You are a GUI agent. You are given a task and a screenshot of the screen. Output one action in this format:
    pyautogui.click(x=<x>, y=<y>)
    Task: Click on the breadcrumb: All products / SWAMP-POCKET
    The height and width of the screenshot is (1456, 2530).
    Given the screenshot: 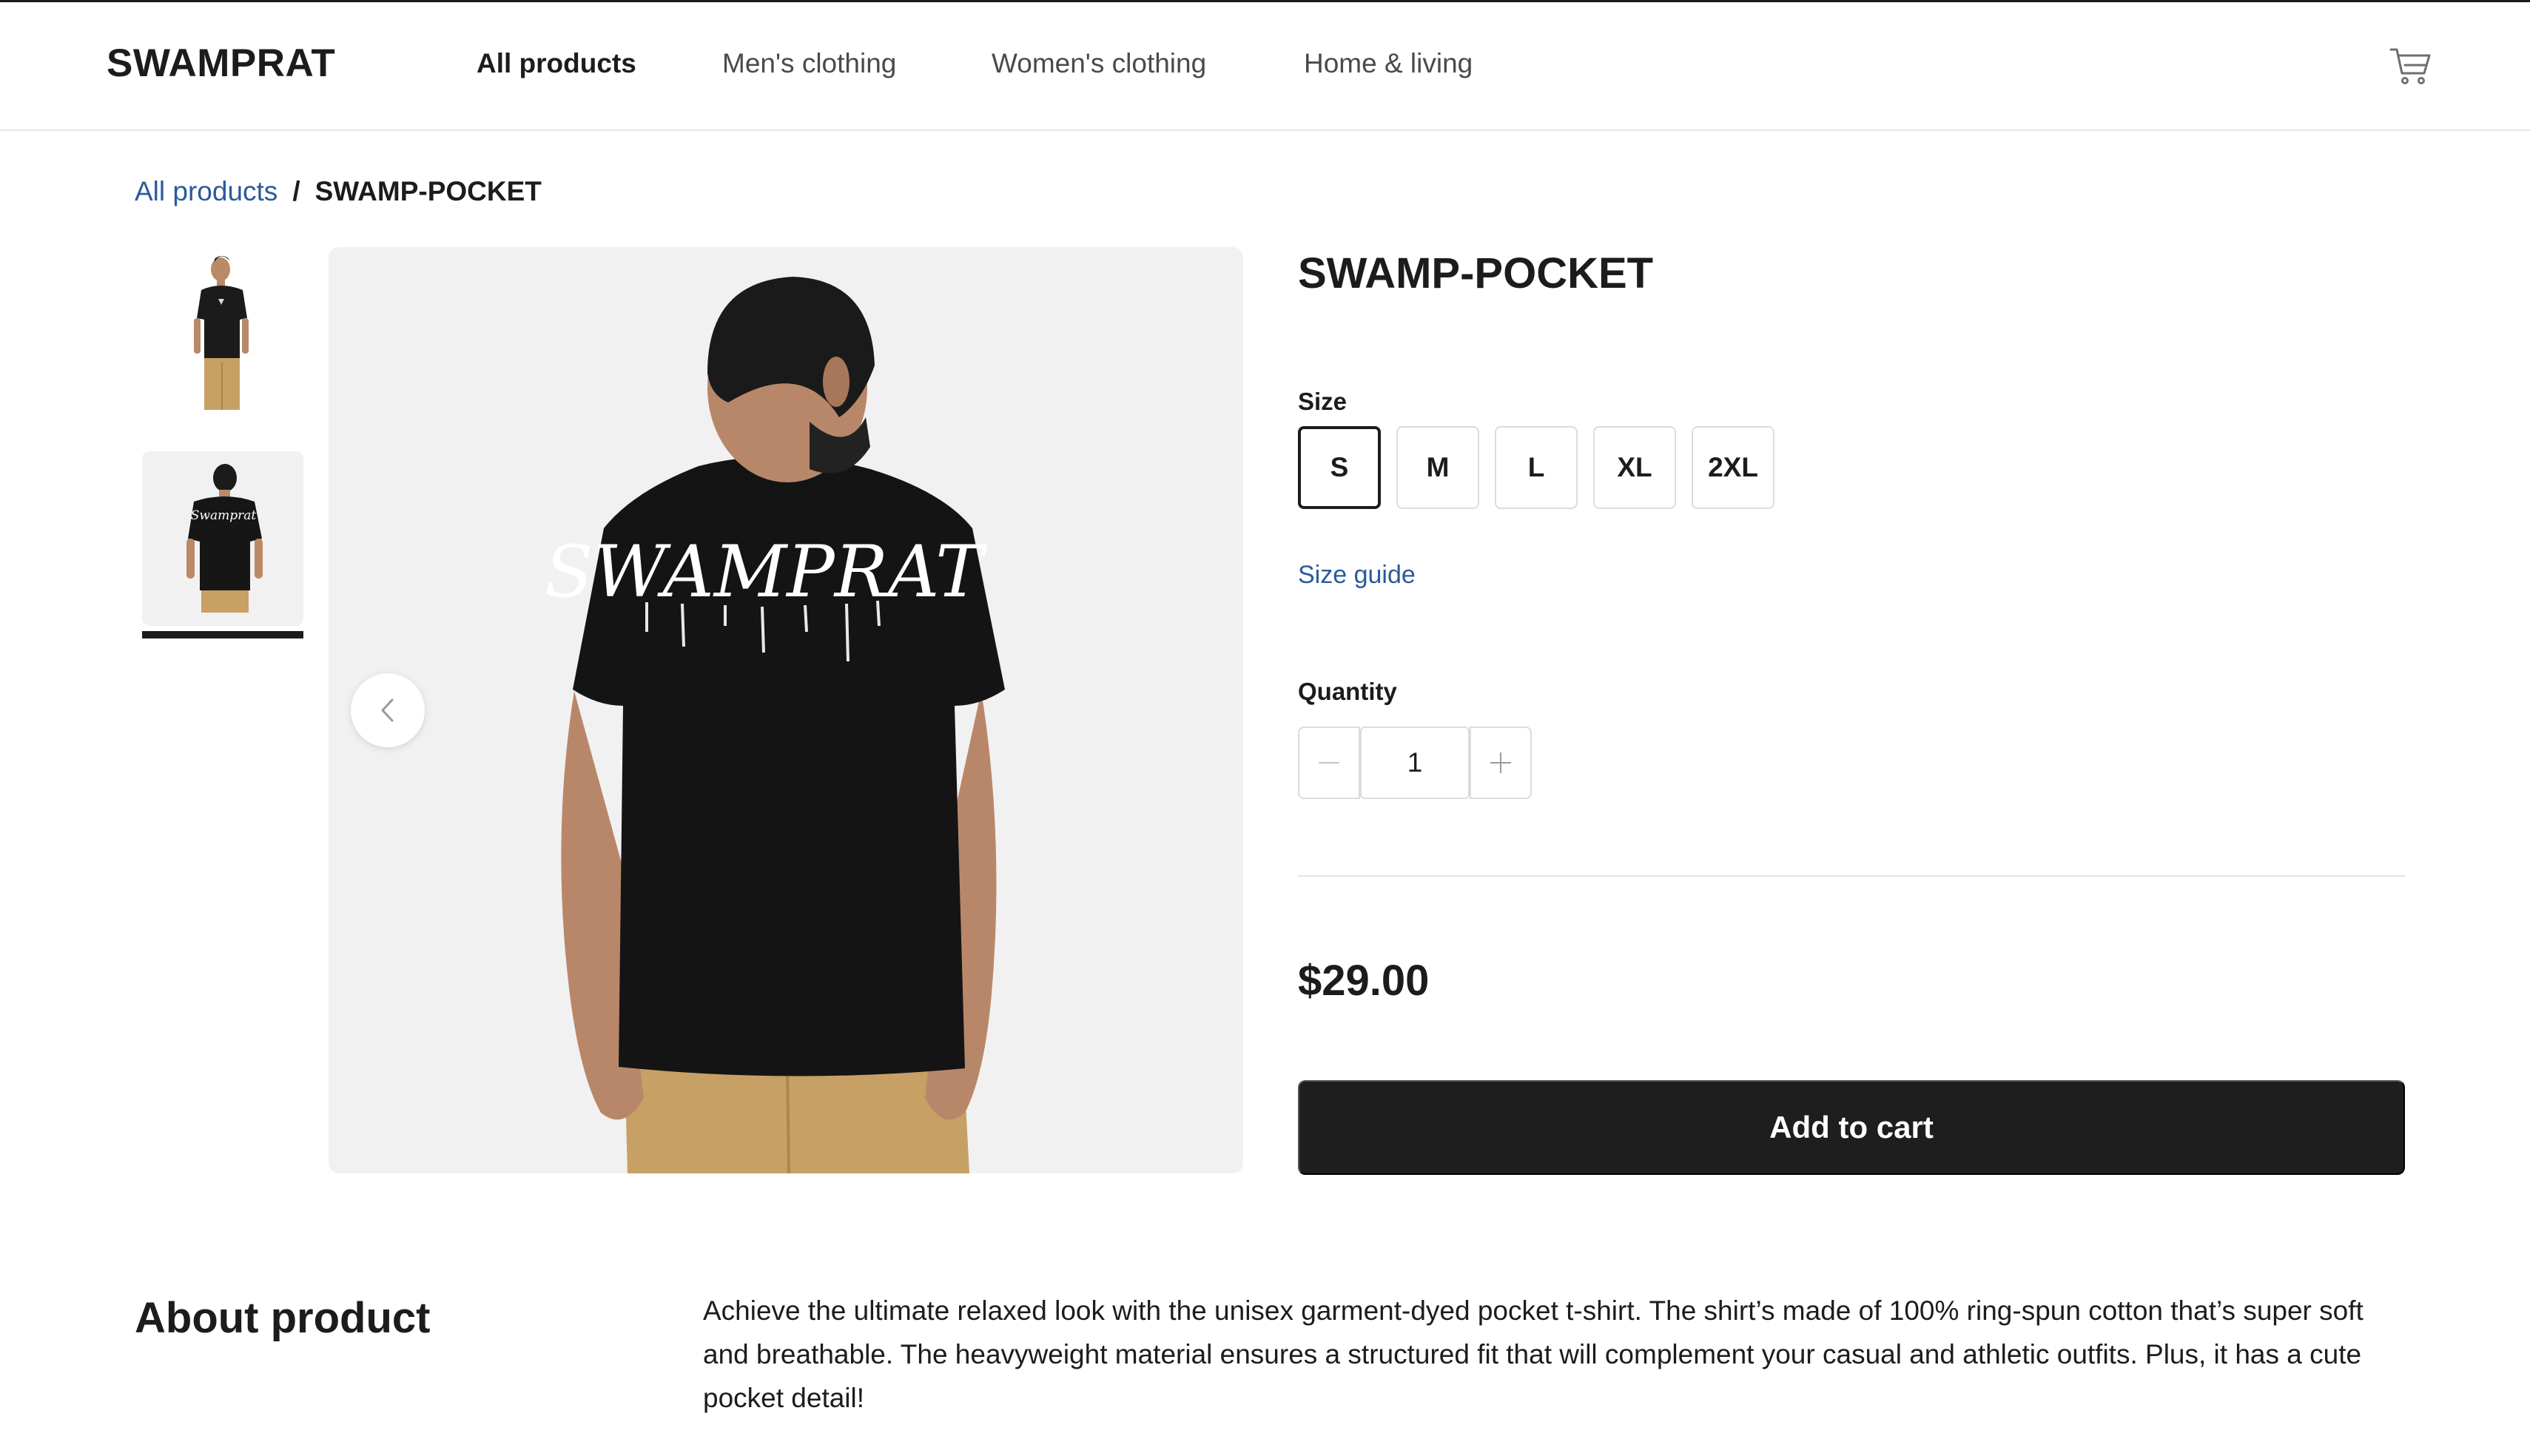 What is the action you would take?
    pyautogui.click(x=338, y=191)
    